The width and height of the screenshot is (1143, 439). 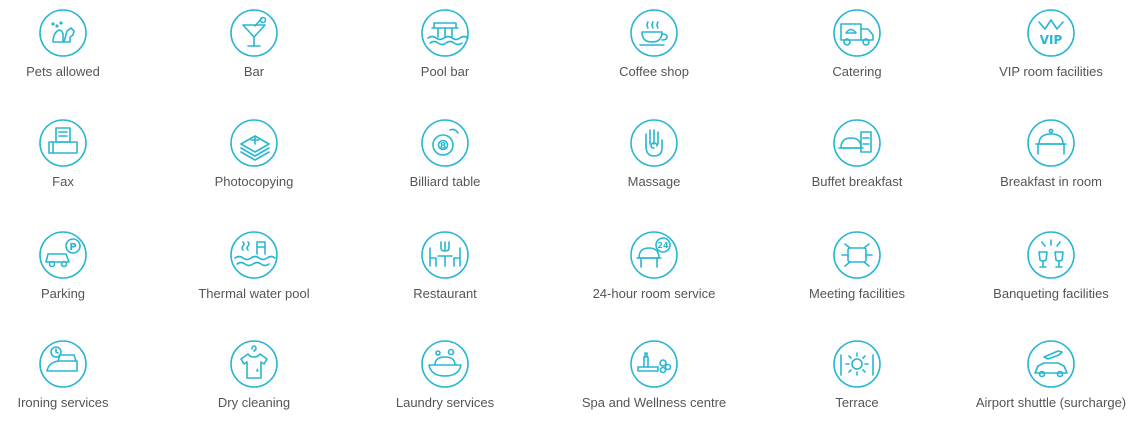 I want to click on cocktail-icon, so click(x=254, y=33).